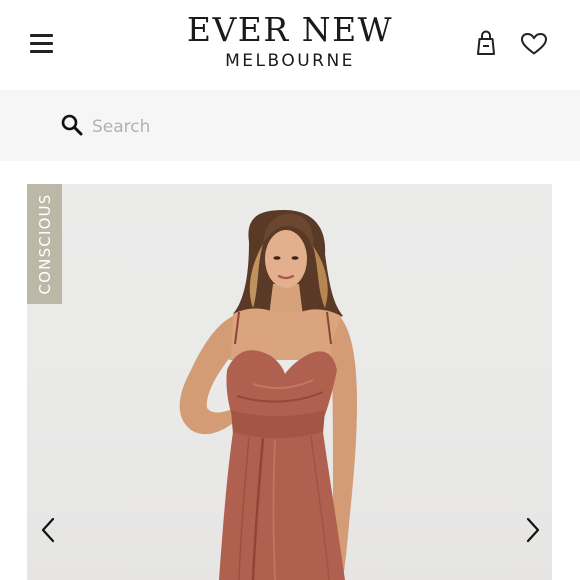  I want to click on chevron-right-icon, so click(533, 530).